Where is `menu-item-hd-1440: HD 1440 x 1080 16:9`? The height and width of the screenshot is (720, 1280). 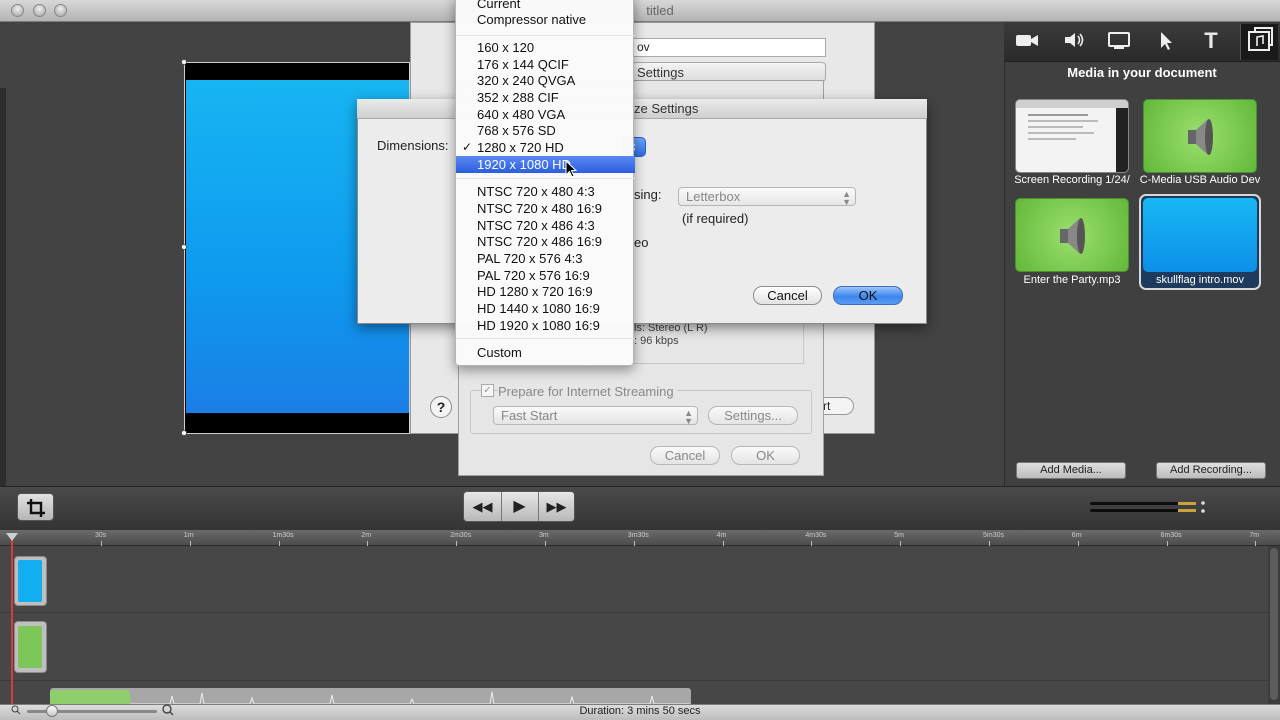
menu-item-hd-1440: HD 1440 x 1080 16:9 is located at coordinates (545, 308).